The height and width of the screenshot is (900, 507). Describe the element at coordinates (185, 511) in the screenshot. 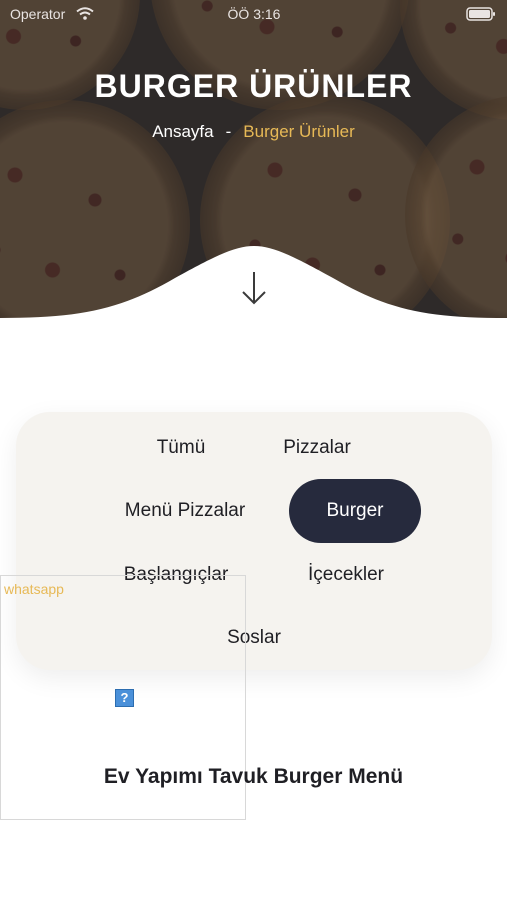

I see `category-tab-menu-pizzalar: Menü Pizzalar` at that location.